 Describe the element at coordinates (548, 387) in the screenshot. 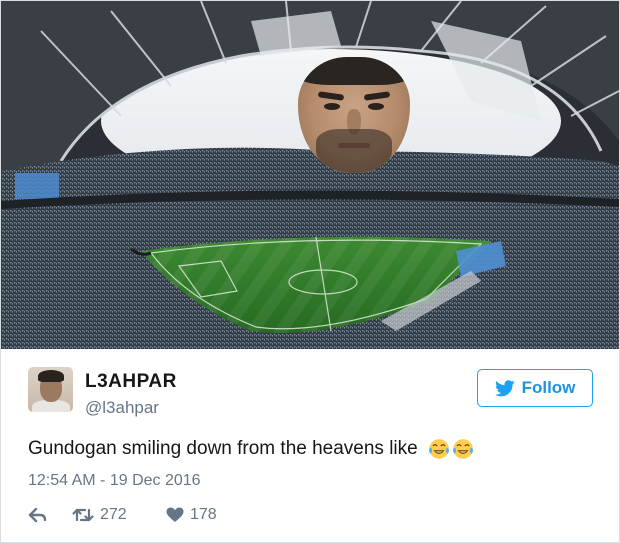

I see `follow-label: Follow` at that location.